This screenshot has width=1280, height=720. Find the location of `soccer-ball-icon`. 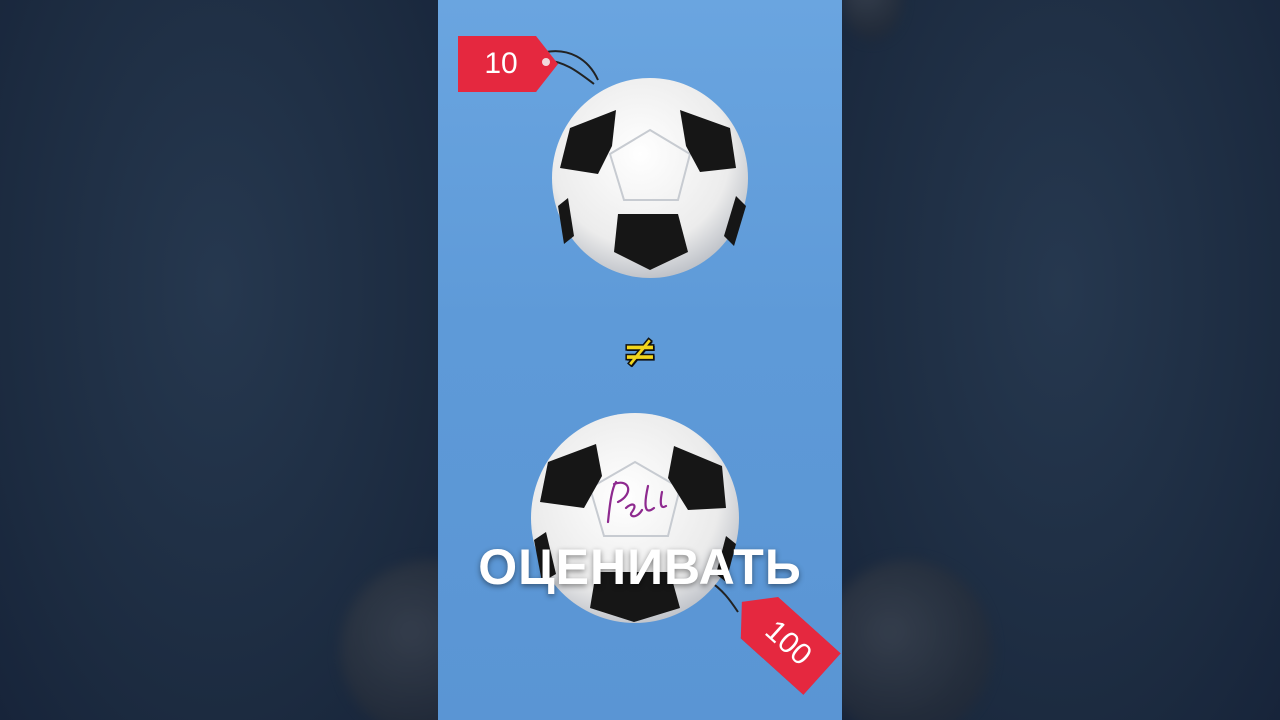

soccer-ball-icon is located at coordinates (650, 178).